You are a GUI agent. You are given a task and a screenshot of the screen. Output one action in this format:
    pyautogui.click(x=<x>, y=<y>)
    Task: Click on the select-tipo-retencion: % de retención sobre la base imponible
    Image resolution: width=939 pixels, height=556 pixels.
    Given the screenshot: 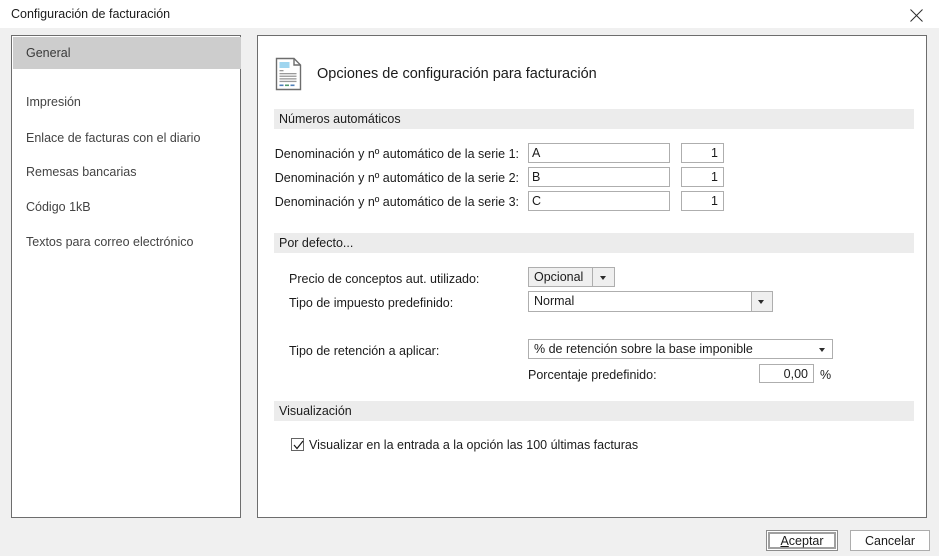 What is the action you would take?
    pyautogui.click(x=680, y=349)
    